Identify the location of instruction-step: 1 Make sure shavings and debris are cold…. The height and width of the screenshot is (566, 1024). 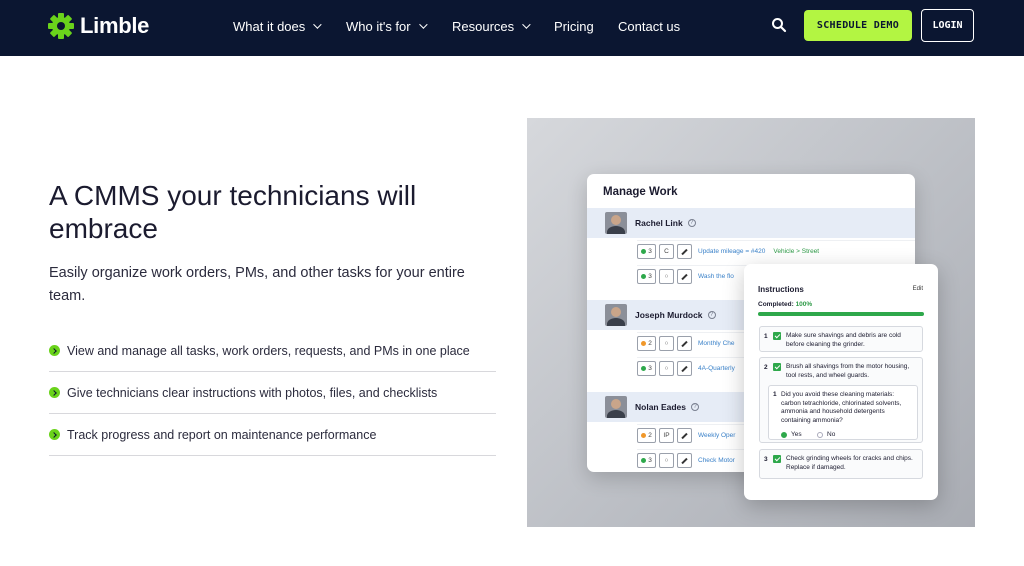
(841, 339).